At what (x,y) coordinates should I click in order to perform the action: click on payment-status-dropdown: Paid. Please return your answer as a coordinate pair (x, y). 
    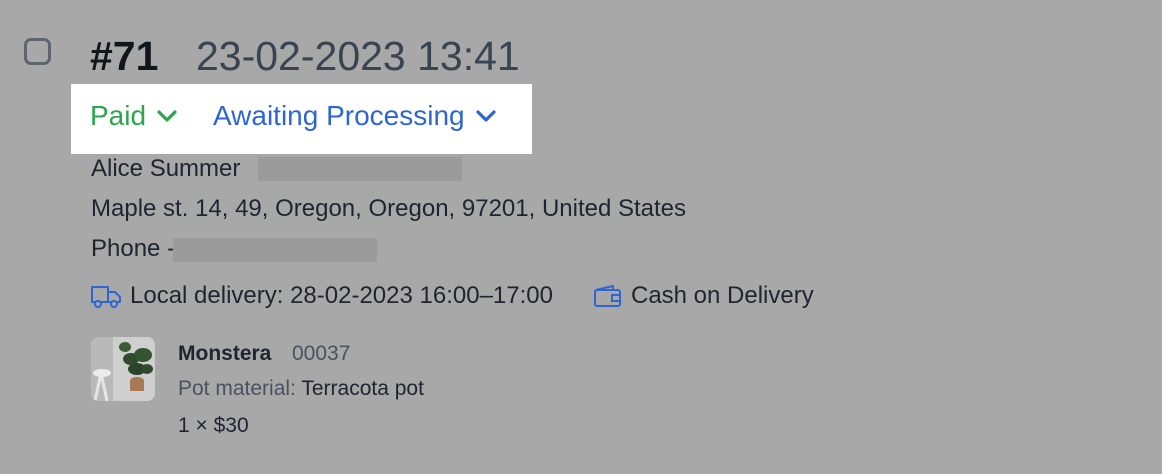
    Looking at the image, I should click on (134, 116).